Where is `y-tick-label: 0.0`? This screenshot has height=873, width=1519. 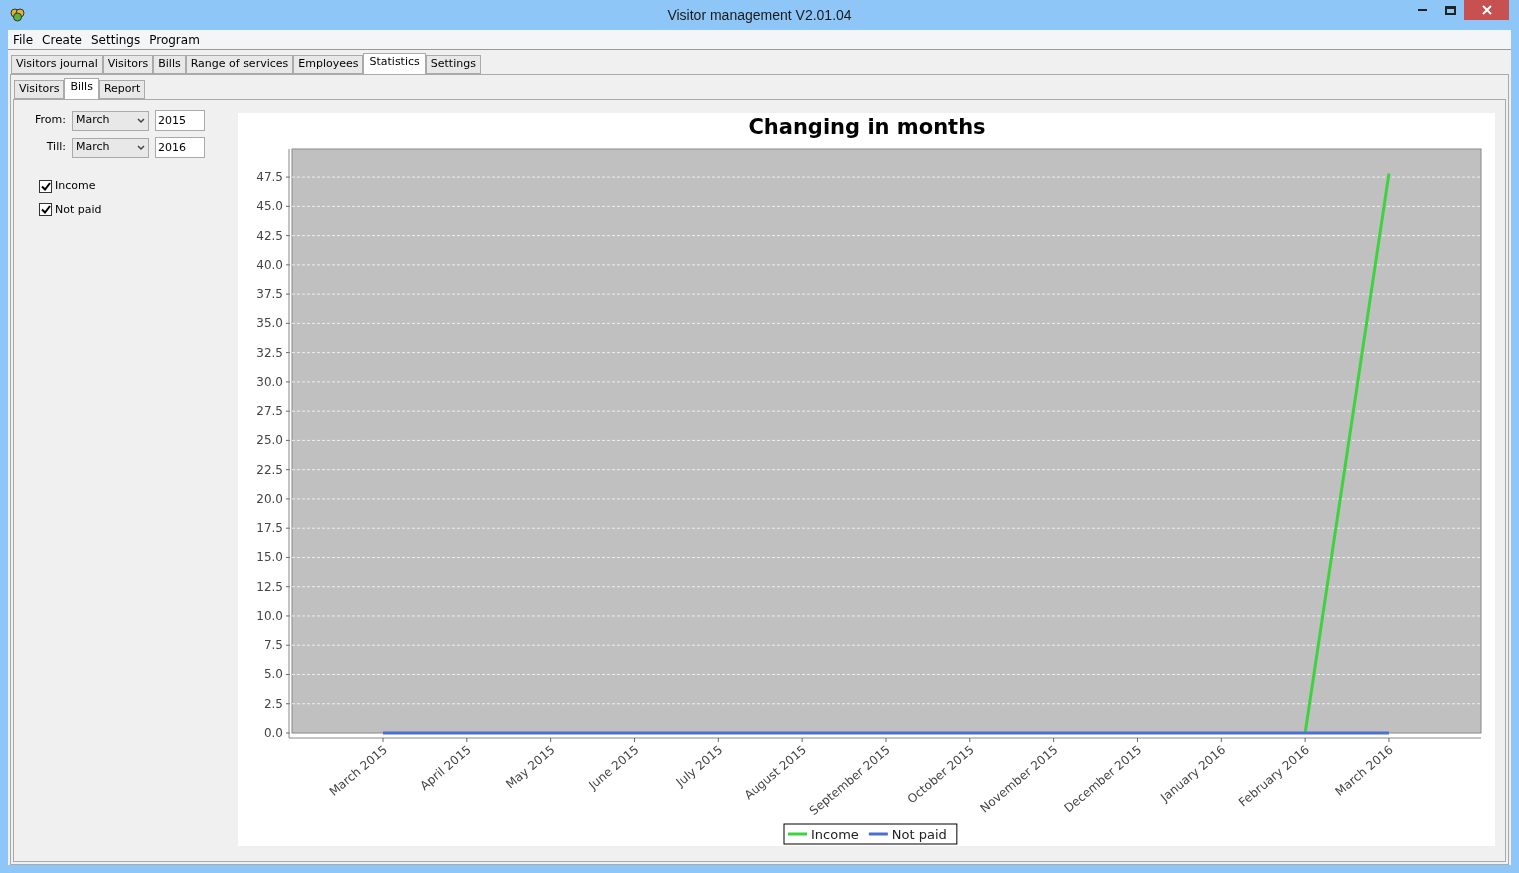 y-tick-label: 0.0 is located at coordinates (273, 733).